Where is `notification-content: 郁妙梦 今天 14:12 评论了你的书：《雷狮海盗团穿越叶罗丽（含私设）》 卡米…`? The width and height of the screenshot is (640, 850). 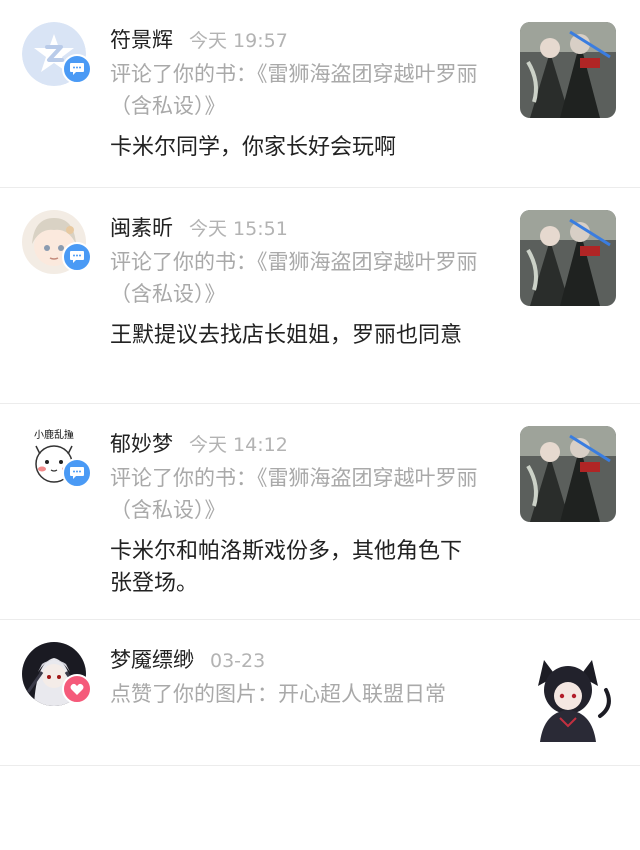 notification-content: 郁妙梦 今天 14:12 评论了你的书：《雷狮海盗团穿越叶罗丽（含私设）》 卡米… is located at coordinates (300, 514).